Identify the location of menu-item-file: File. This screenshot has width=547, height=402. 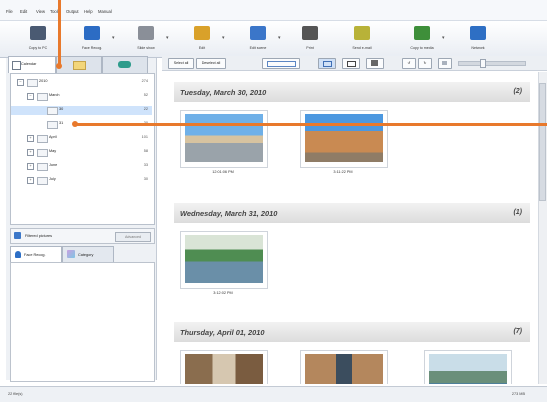
(9, 11).